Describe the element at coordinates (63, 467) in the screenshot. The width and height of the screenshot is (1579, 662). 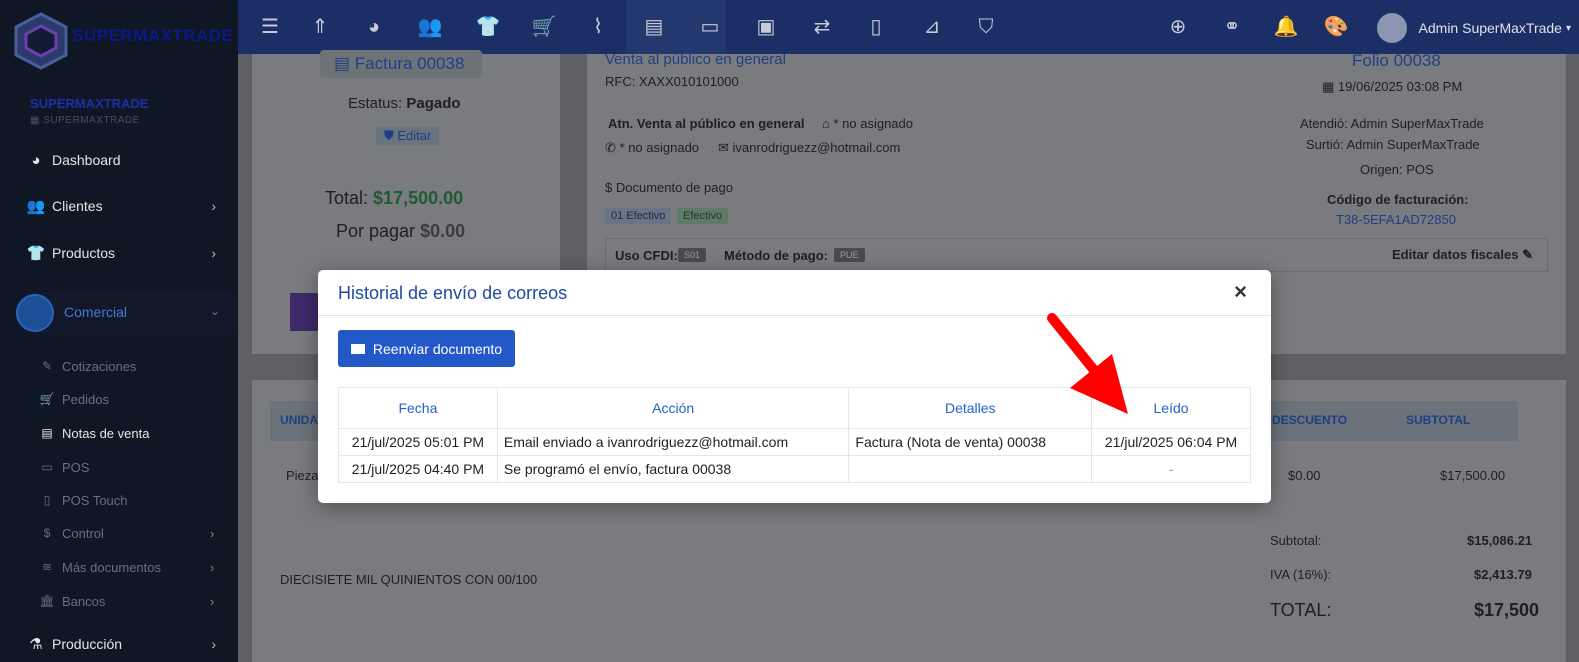
I see `sidebar-subitem-pos: ▭ POS` at that location.